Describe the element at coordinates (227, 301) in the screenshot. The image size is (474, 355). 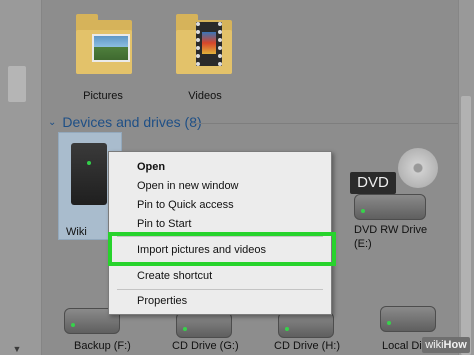
I see `menu-item-properties: Properties` at that location.